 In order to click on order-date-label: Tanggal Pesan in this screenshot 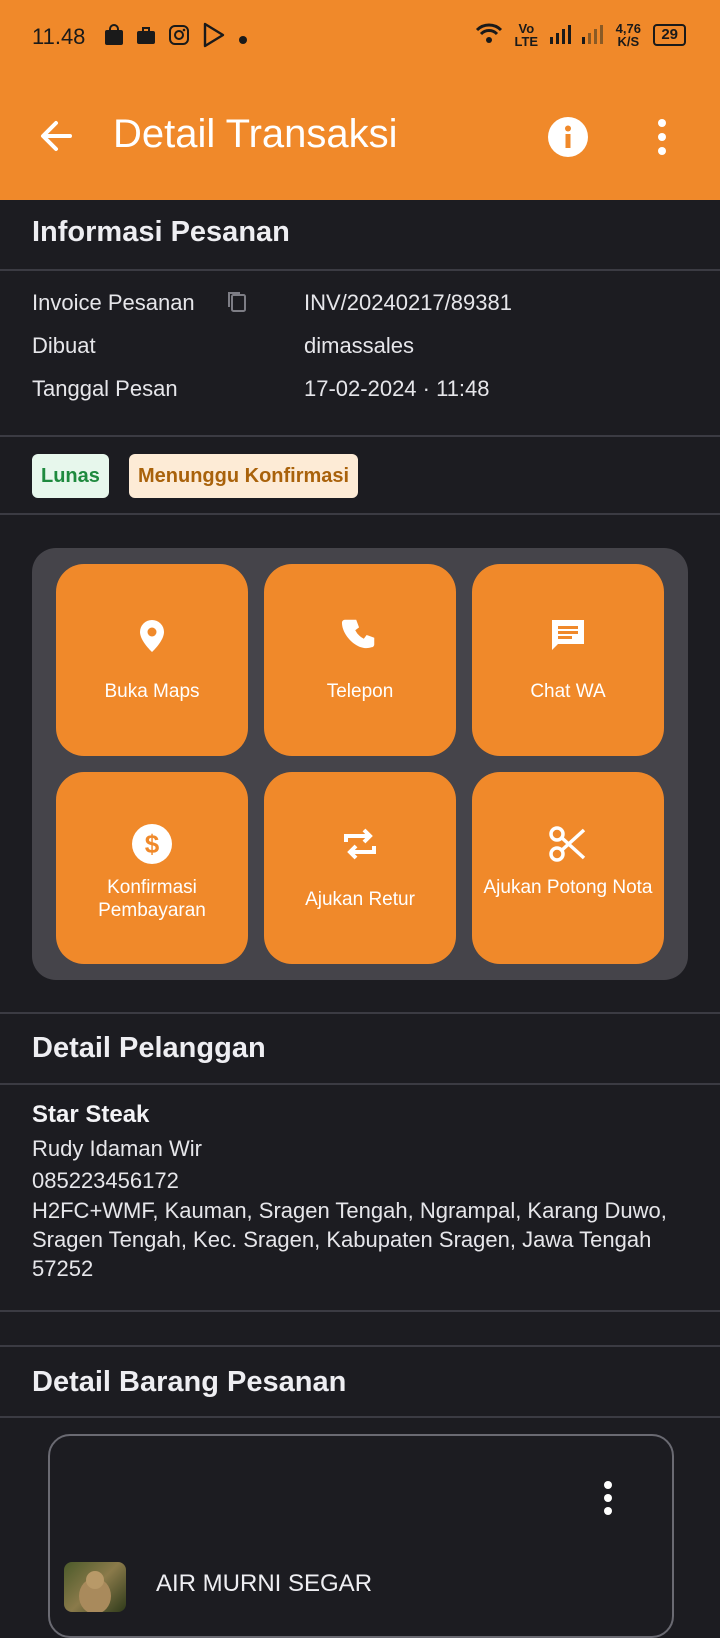, I will do `click(105, 388)`.